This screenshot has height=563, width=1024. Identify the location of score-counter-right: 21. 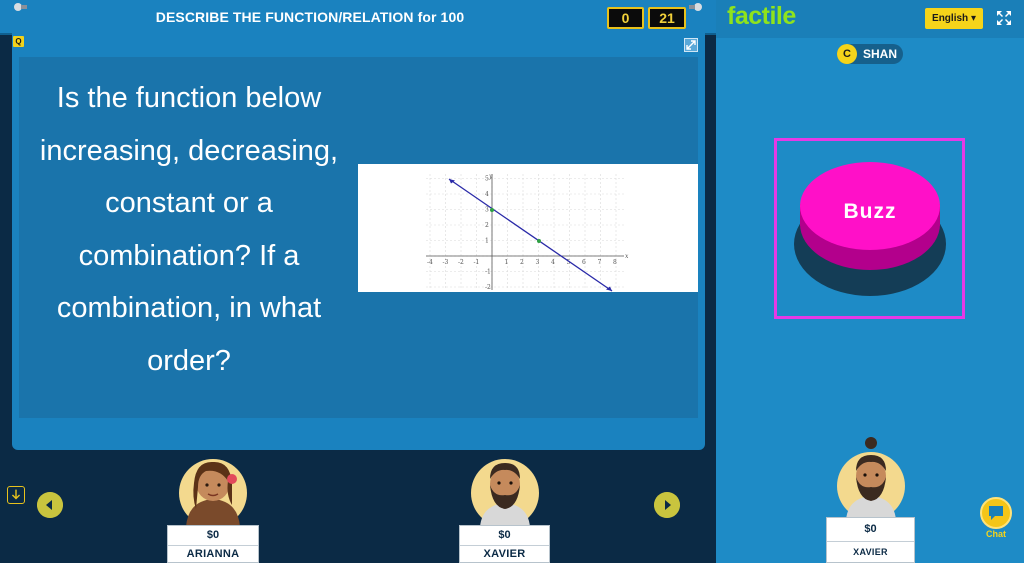
(667, 18).